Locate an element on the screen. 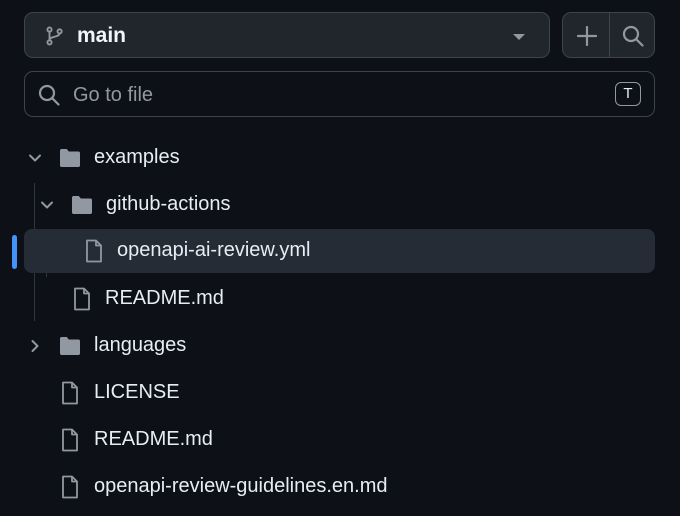 Image resolution: width=680 pixels, height=516 pixels. tree-item-label: github-actions is located at coordinates (168, 204).